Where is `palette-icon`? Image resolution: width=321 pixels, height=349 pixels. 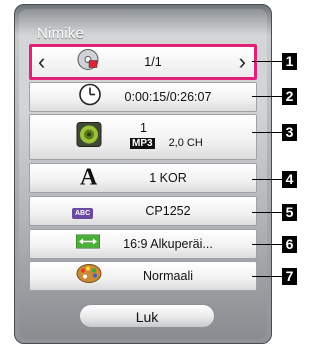 palette-icon is located at coordinates (89, 276).